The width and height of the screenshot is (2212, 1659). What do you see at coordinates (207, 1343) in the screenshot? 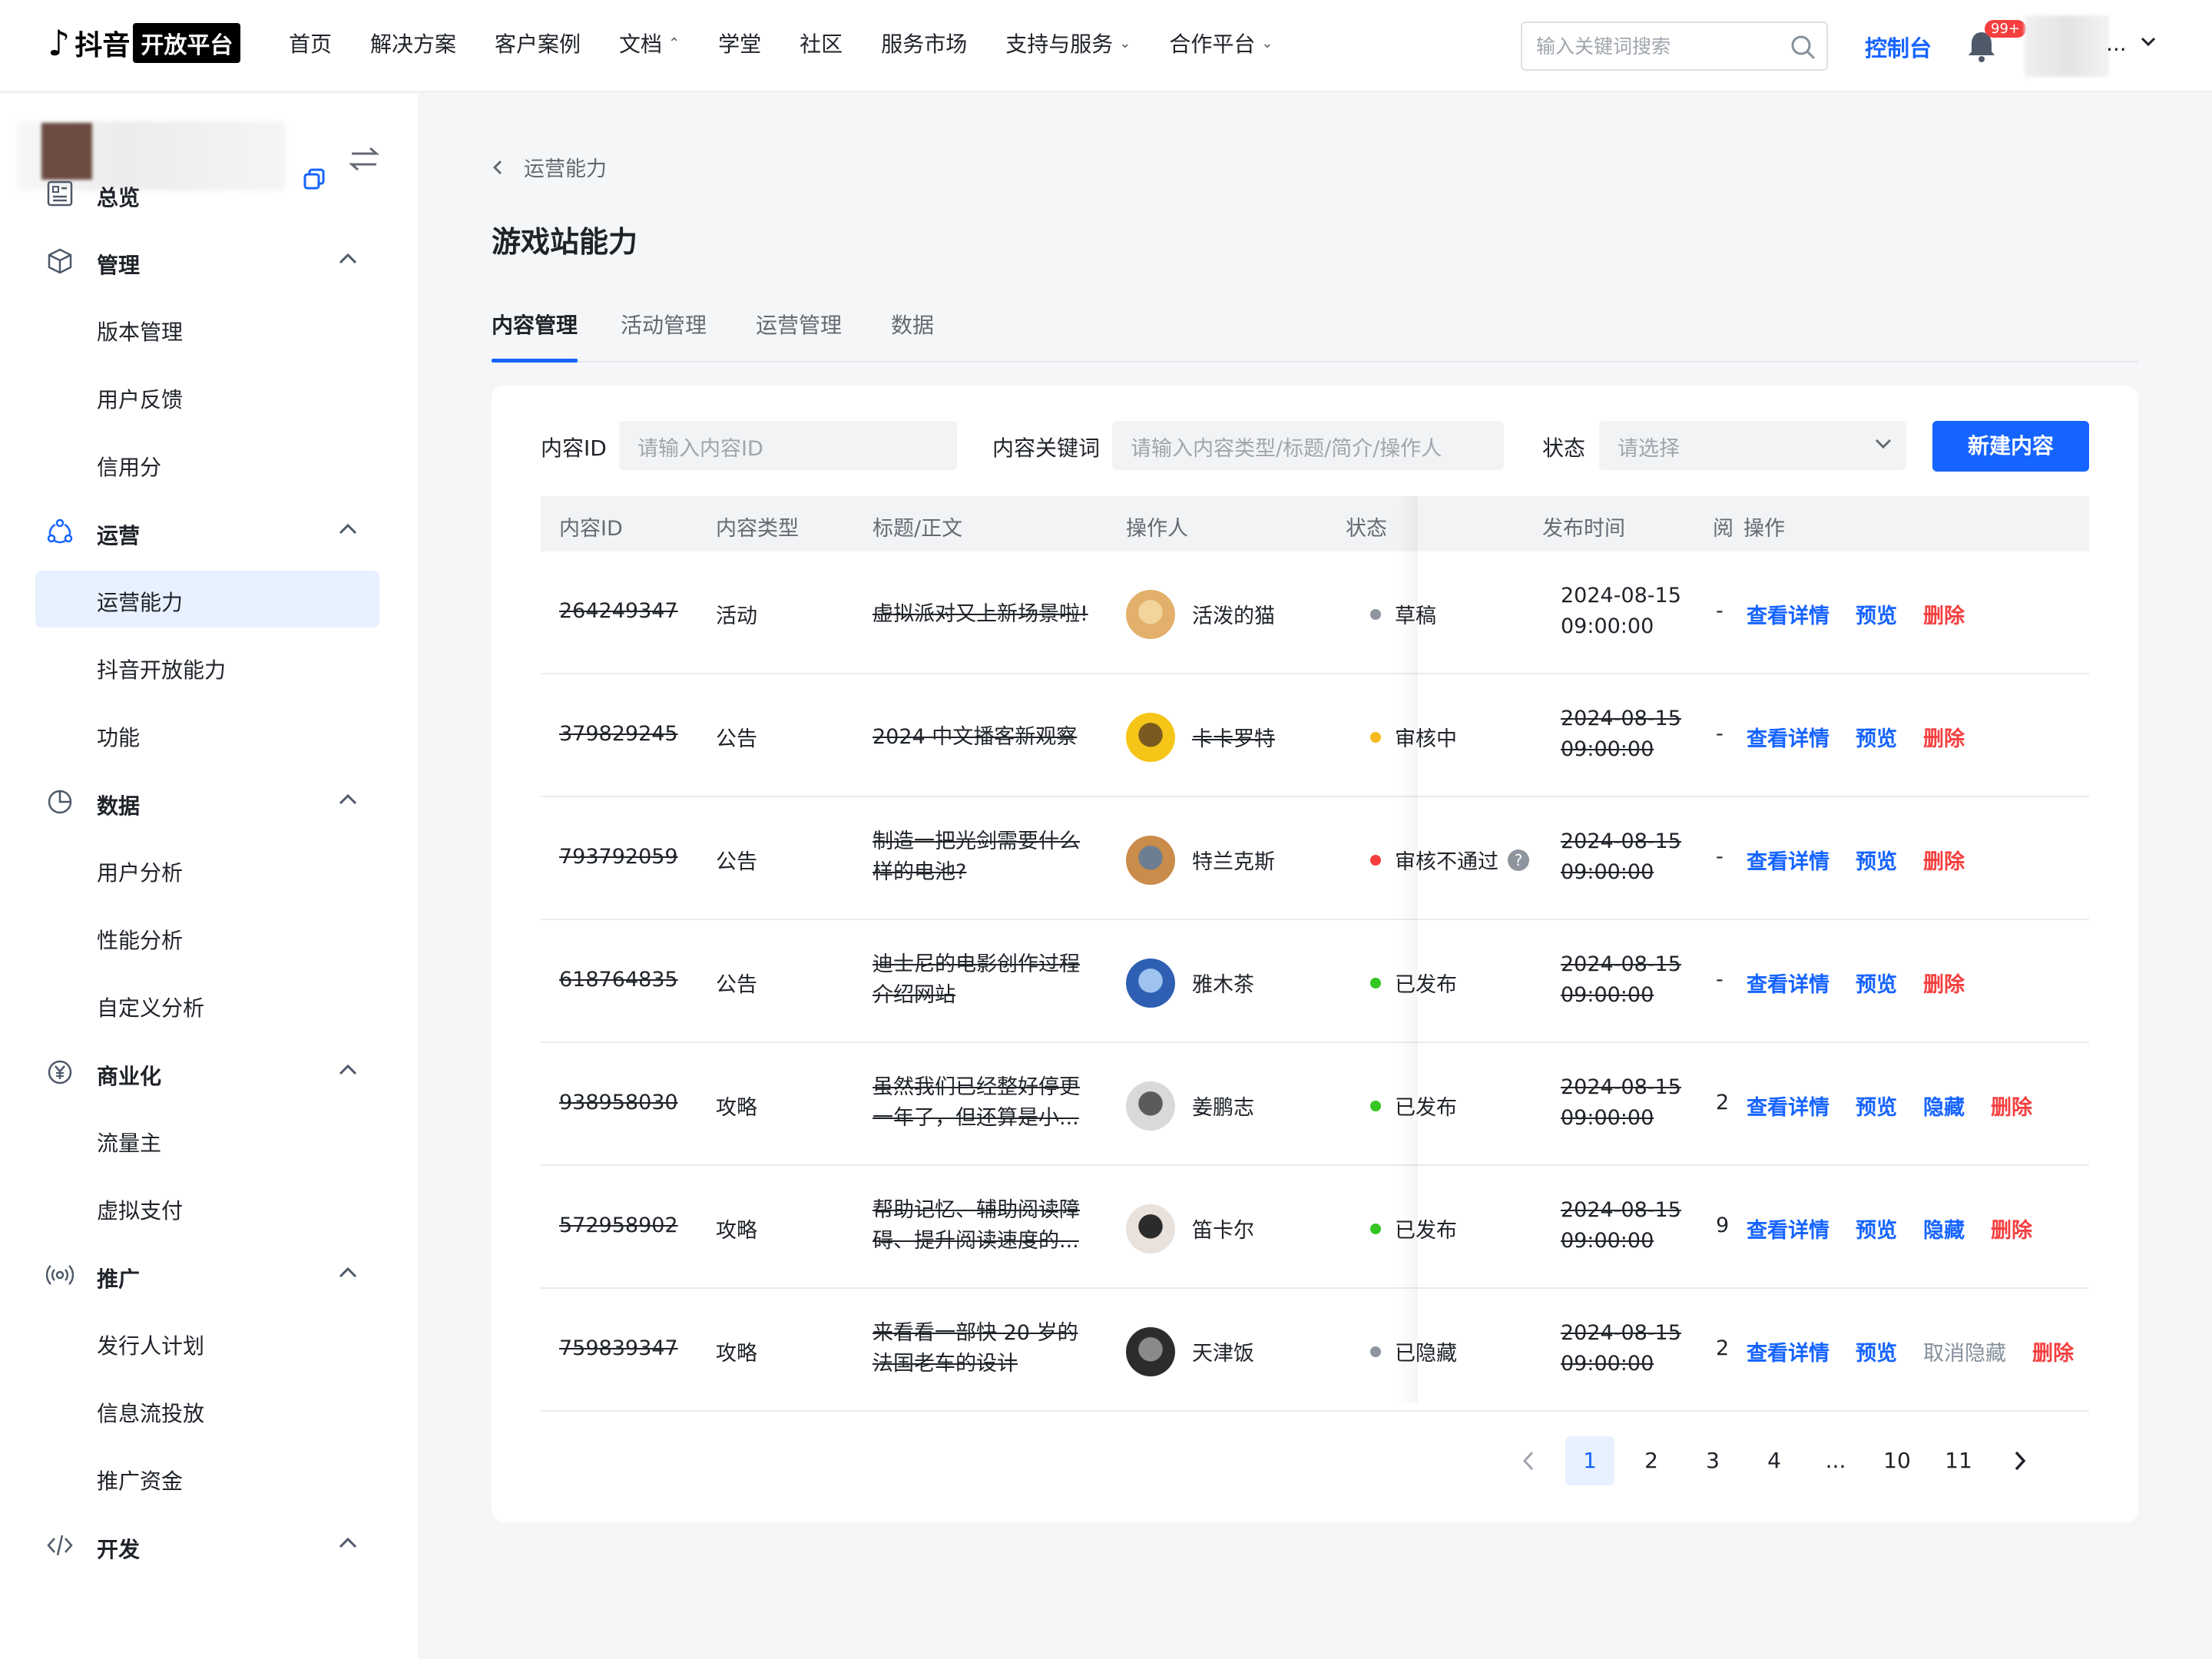
I see `sidebar-item: 发行人计划` at bounding box center [207, 1343].